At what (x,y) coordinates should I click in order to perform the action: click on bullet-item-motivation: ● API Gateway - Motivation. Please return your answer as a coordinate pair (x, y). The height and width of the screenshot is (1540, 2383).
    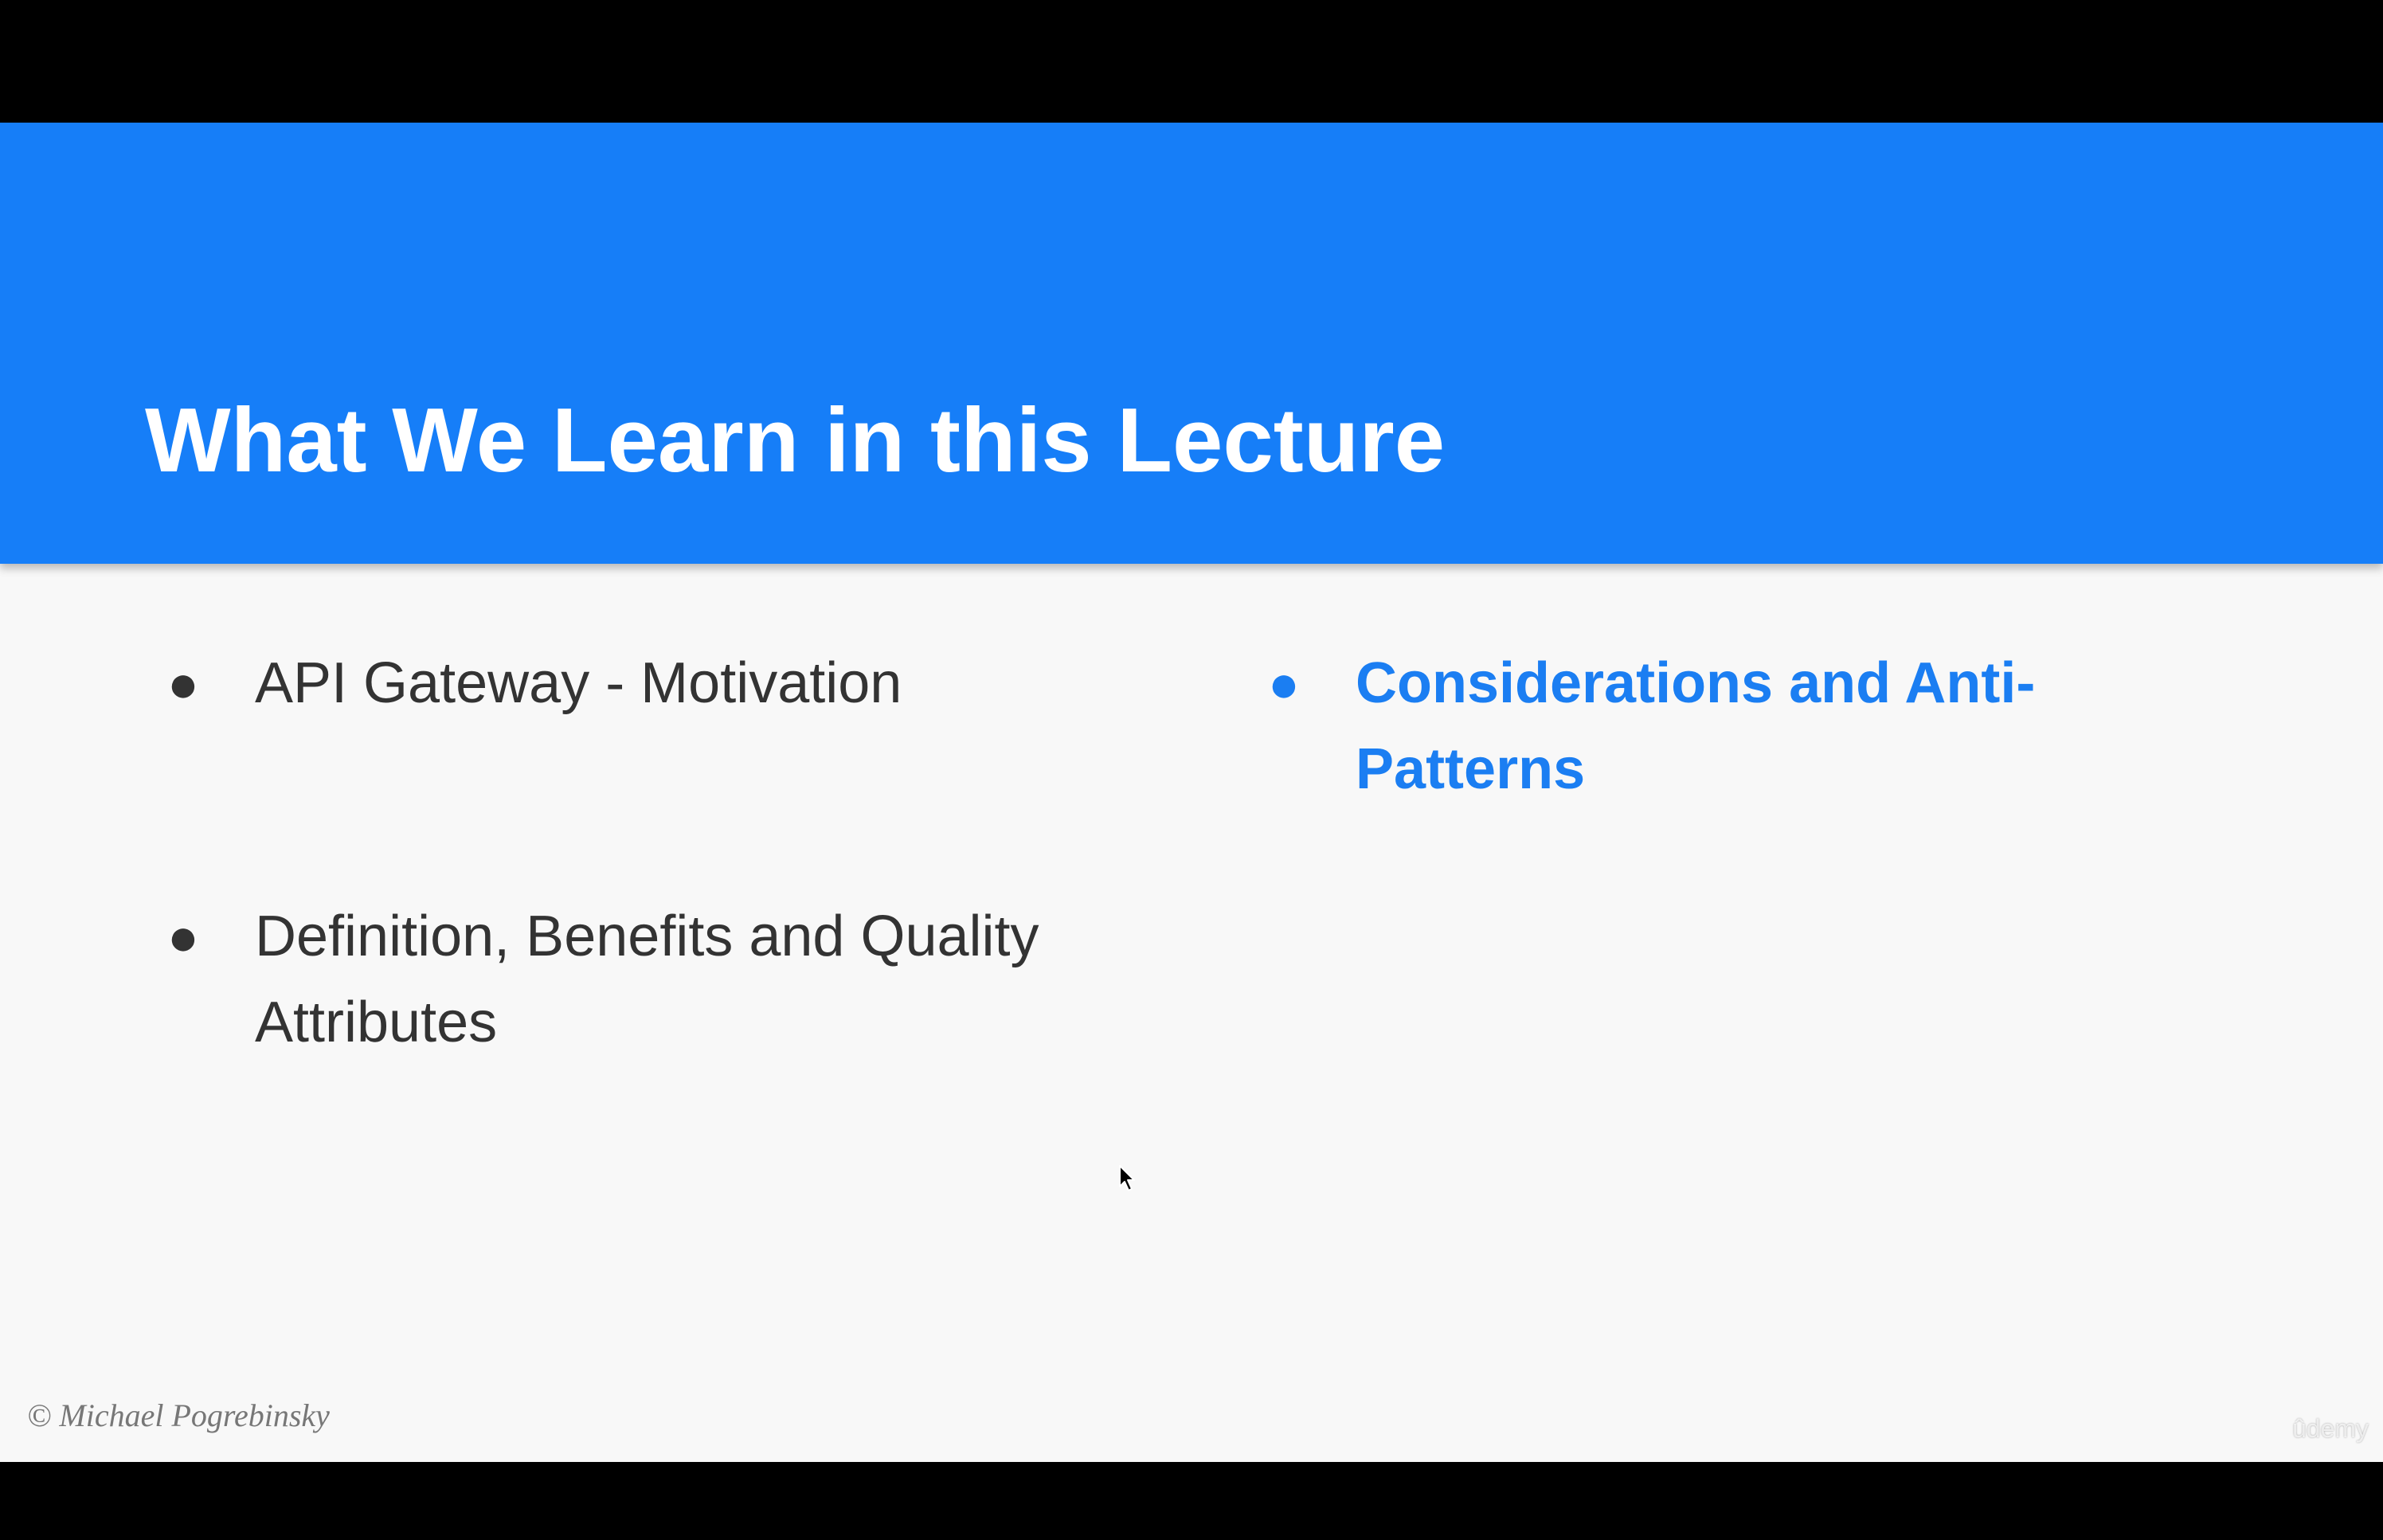
    Looking at the image, I should click on (697, 683).